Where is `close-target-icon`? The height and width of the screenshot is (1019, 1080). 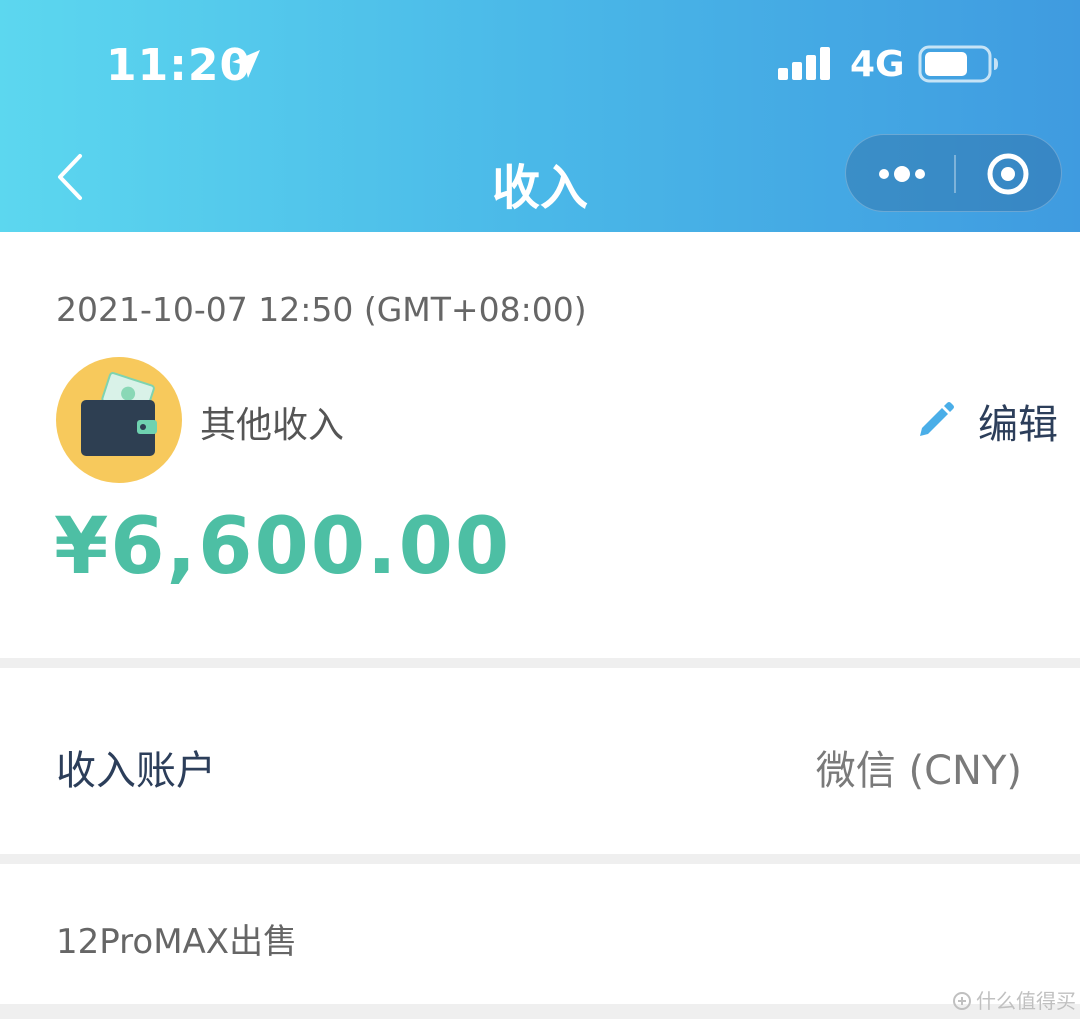 close-target-icon is located at coordinates (1014, 174).